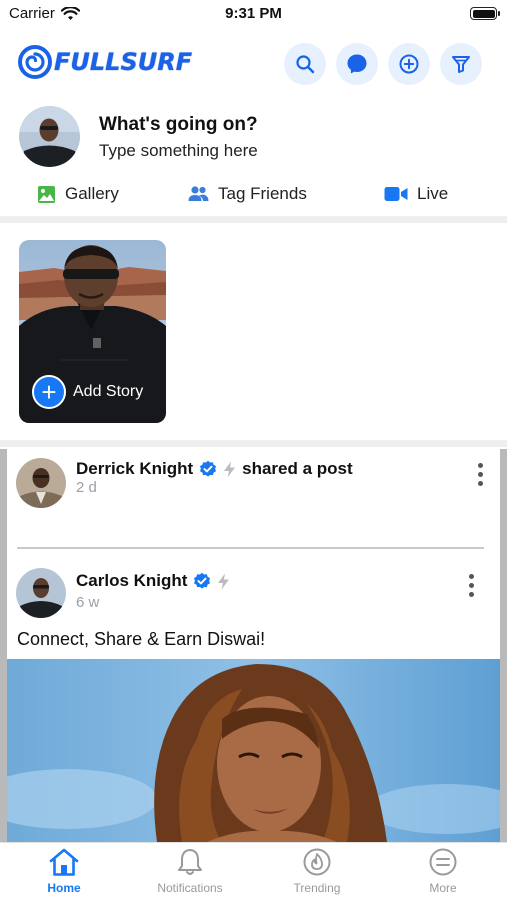 The image size is (507, 900). Describe the element at coordinates (253, 63) in the screenshot. I see `app-header: FULLSURF` at that location.